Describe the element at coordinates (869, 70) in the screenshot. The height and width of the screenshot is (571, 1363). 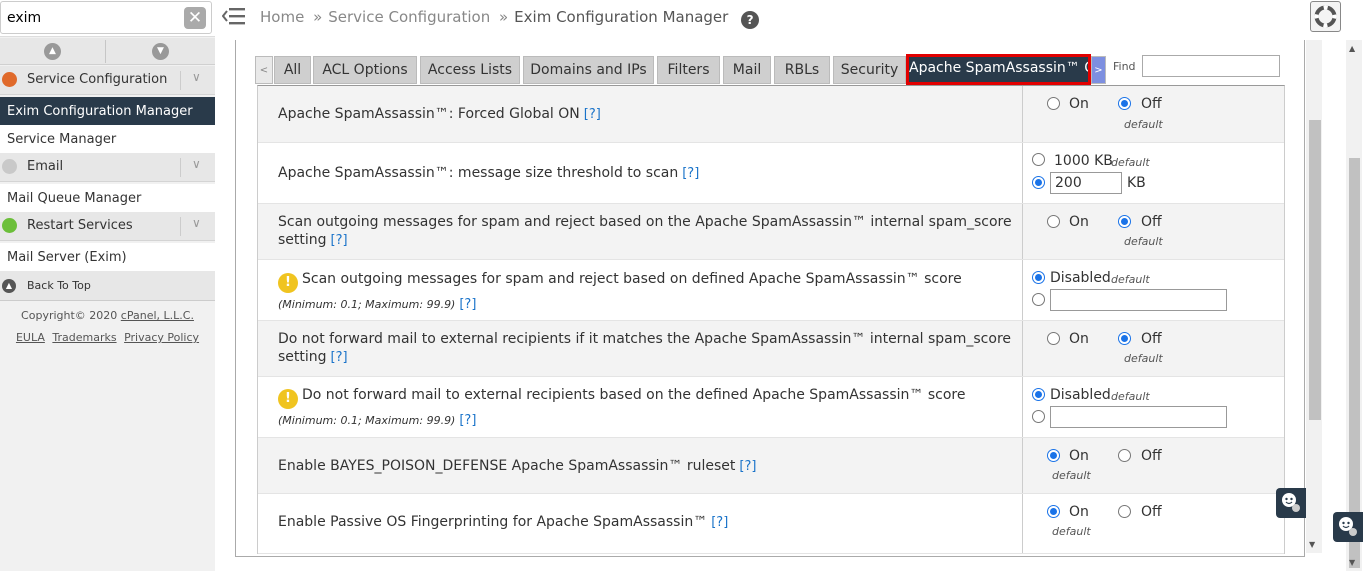
I see `tab-security: Security` at that location.